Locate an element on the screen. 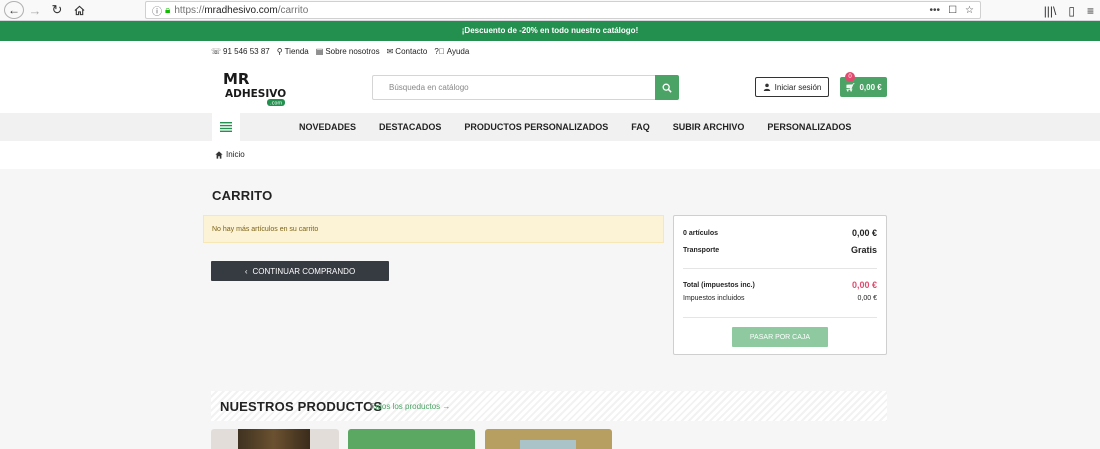 Image resolution: width=1100 pixels, height=449 pixels. contact-link: ✉ Contacto is located at coordinates (407, 51).